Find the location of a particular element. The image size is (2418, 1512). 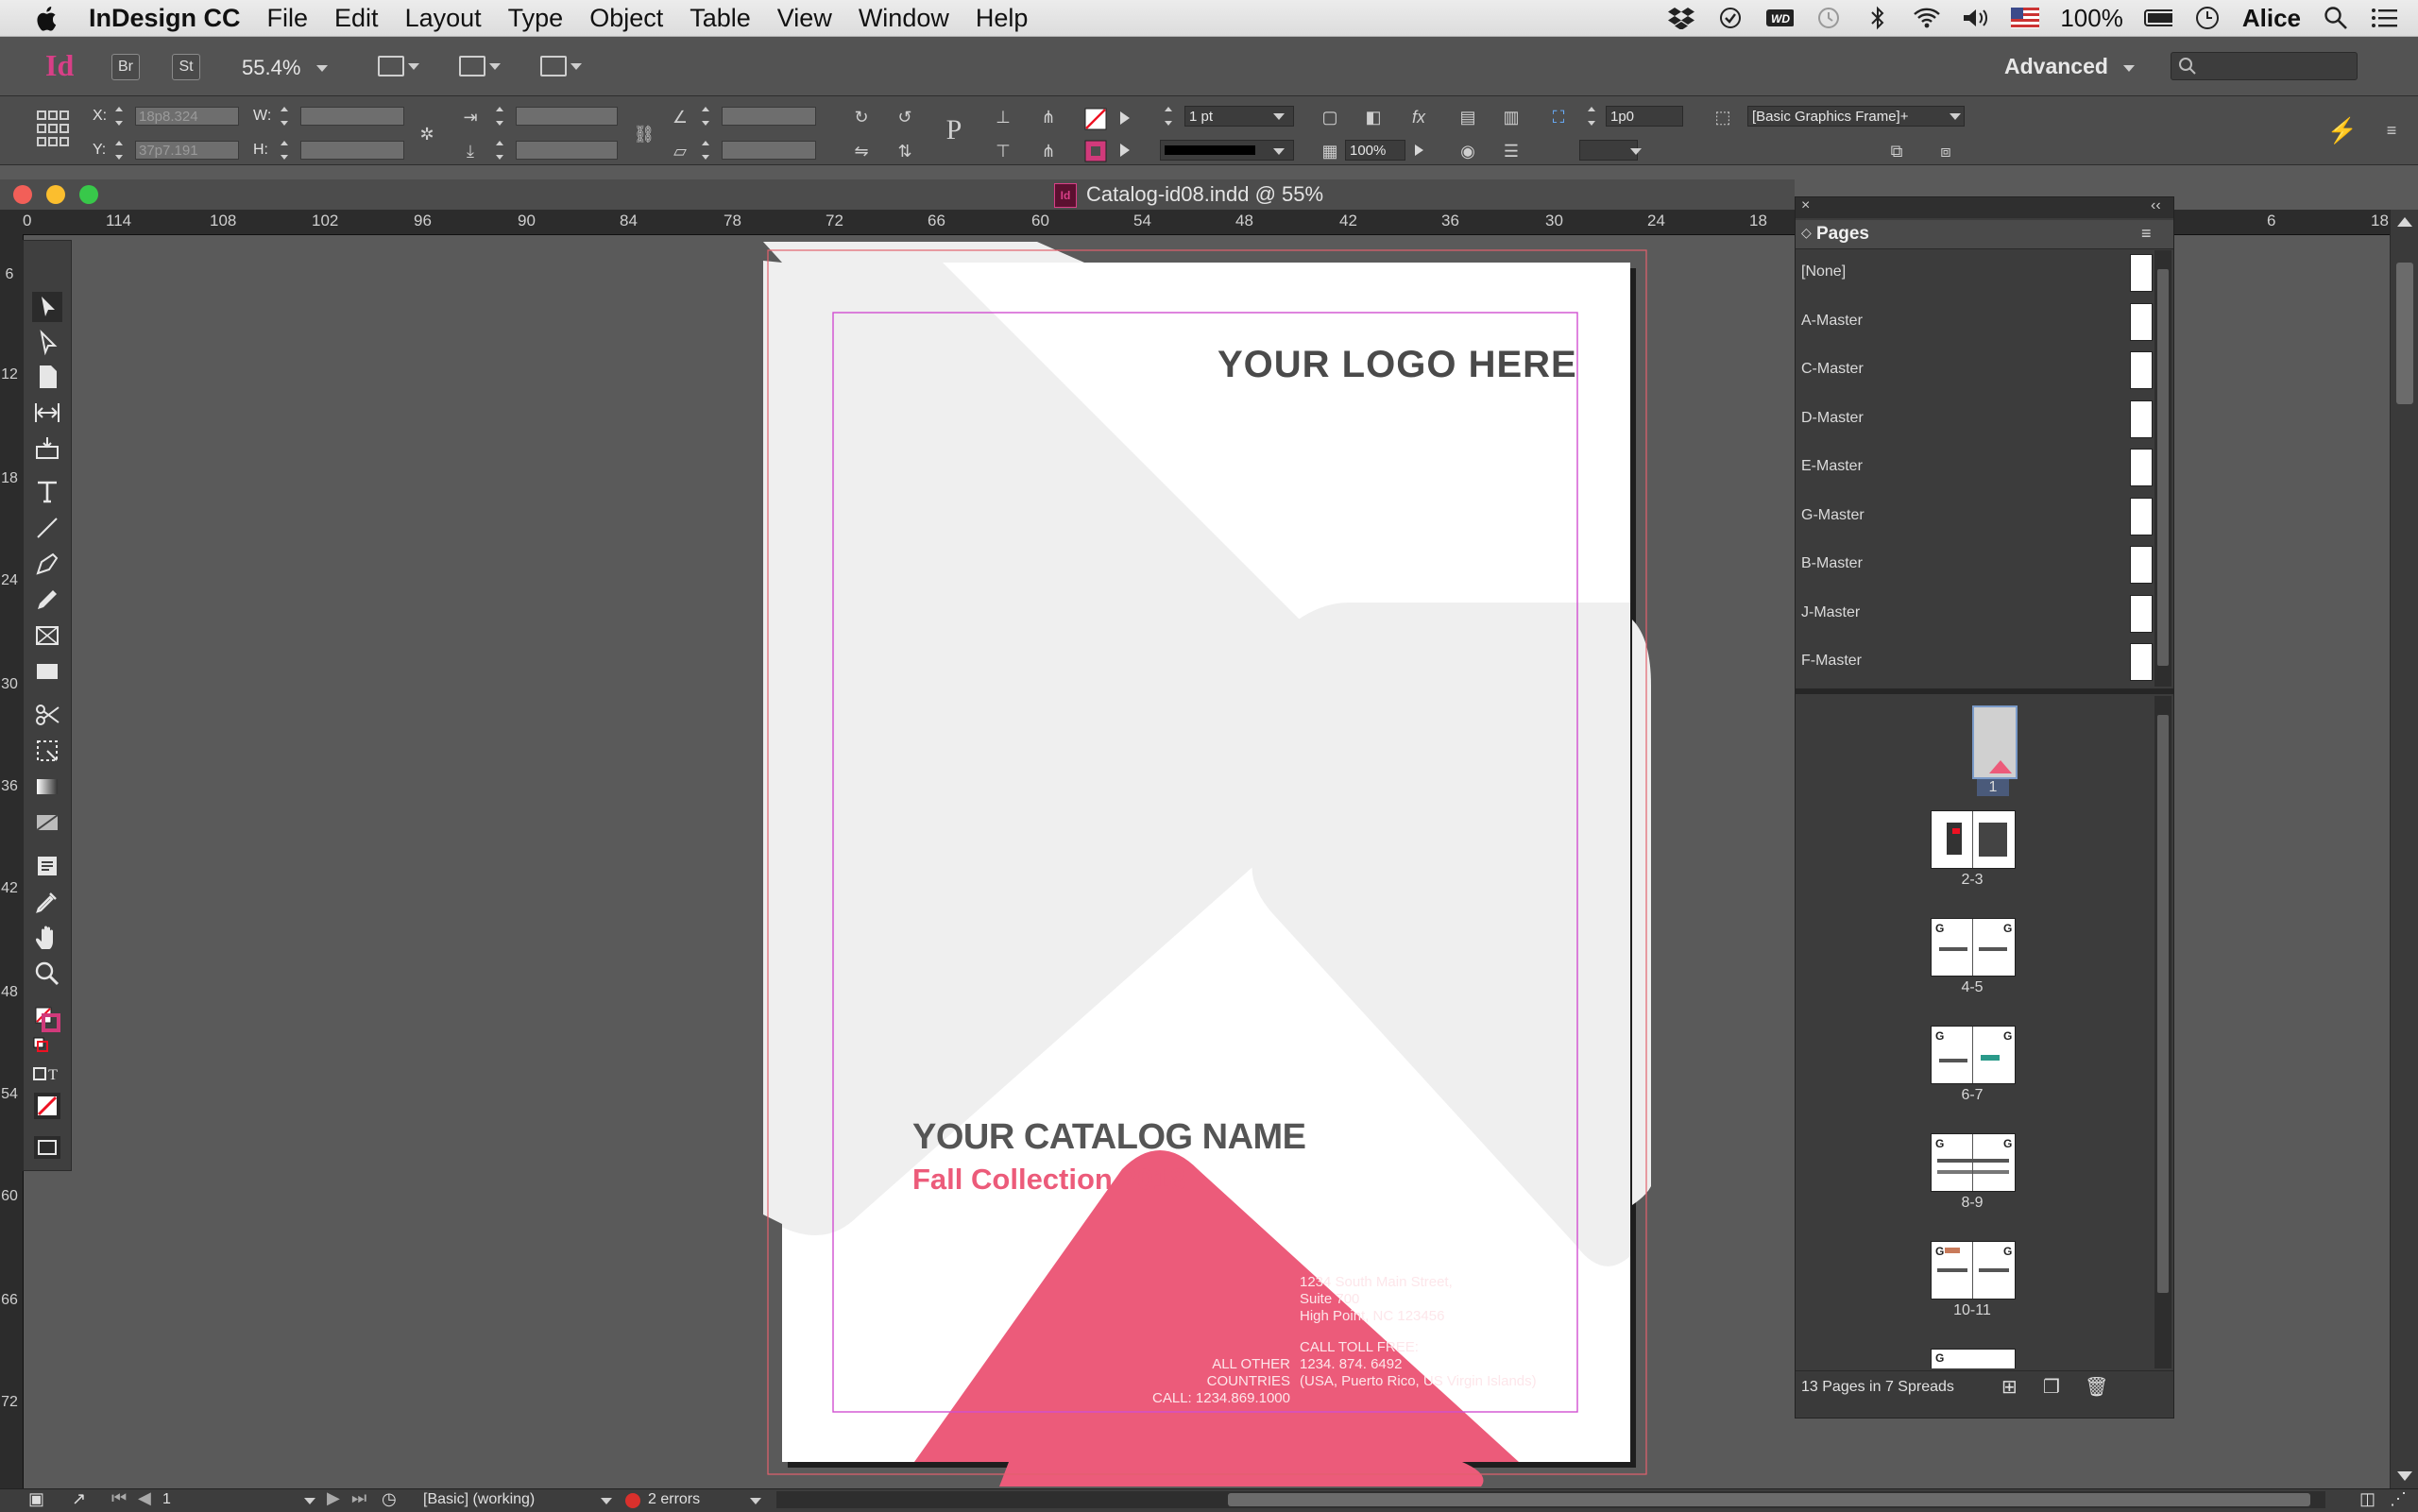

scale-x-stepper is located at coordinates (499, 116).